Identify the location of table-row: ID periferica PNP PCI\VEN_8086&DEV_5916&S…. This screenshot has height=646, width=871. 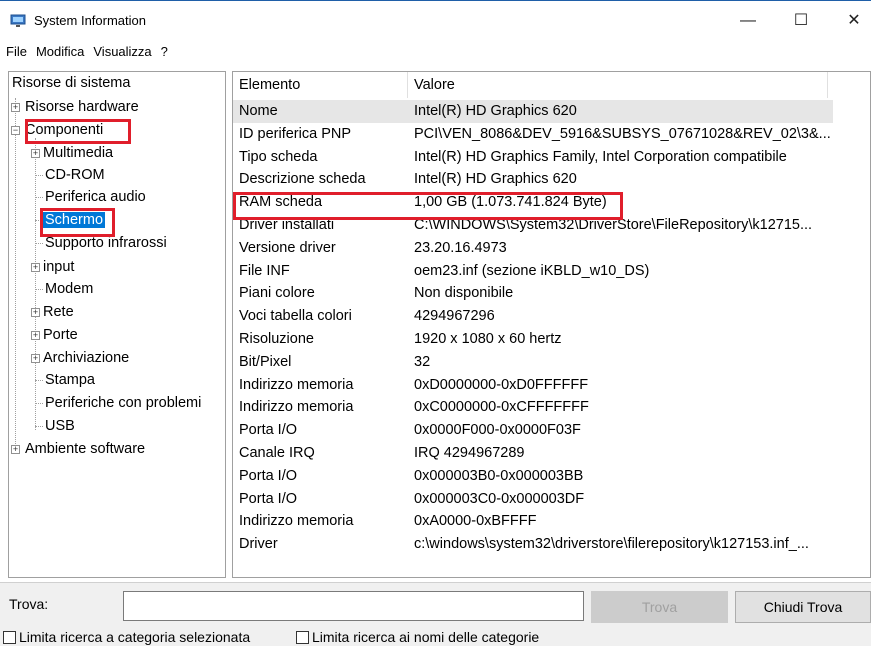
(533, 134).